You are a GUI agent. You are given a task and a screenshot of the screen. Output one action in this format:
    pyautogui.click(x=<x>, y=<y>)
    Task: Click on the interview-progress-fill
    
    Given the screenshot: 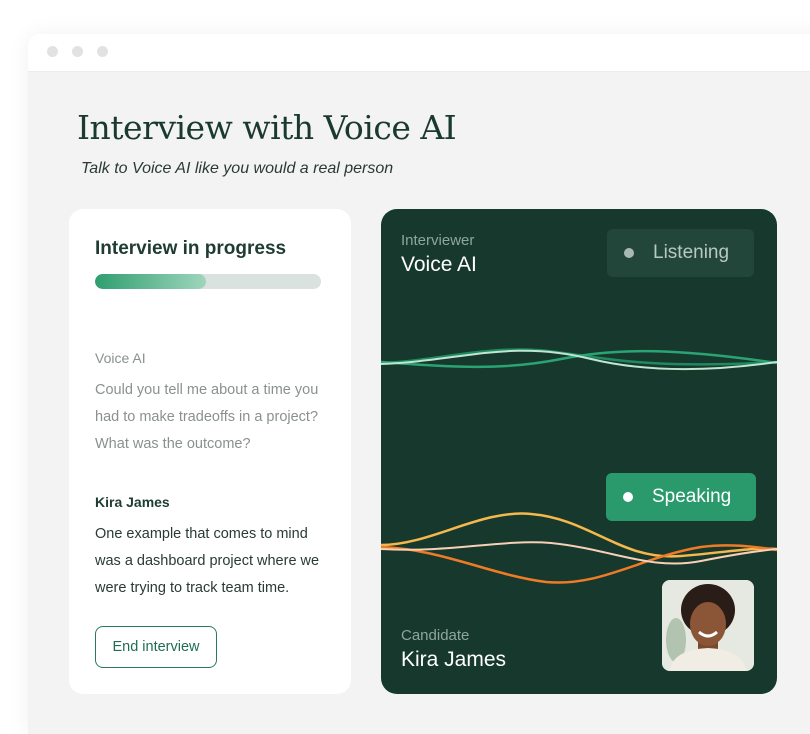 What is the action you would take?
    pyautogui.click(x=150, y=281)
    